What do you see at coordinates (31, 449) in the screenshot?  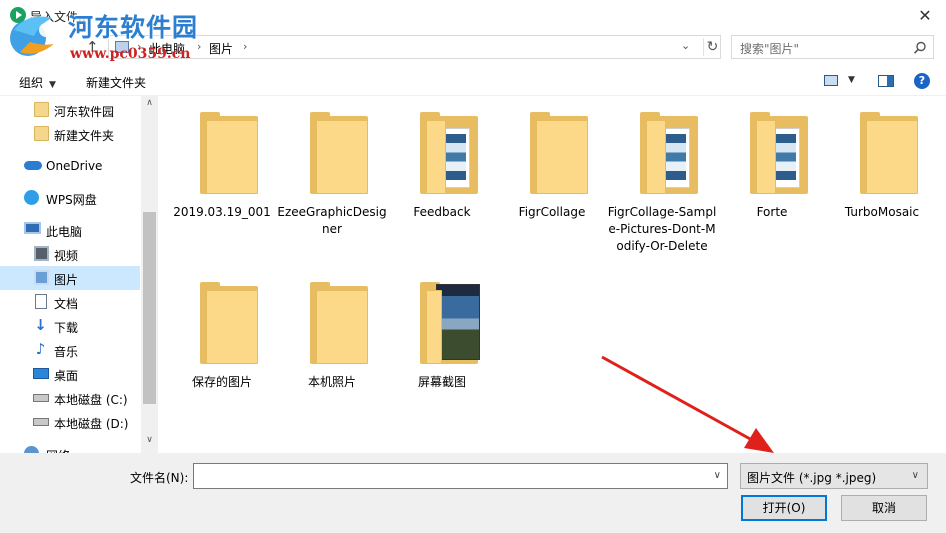 I see `network-icon` at bounding box center [31, 449].